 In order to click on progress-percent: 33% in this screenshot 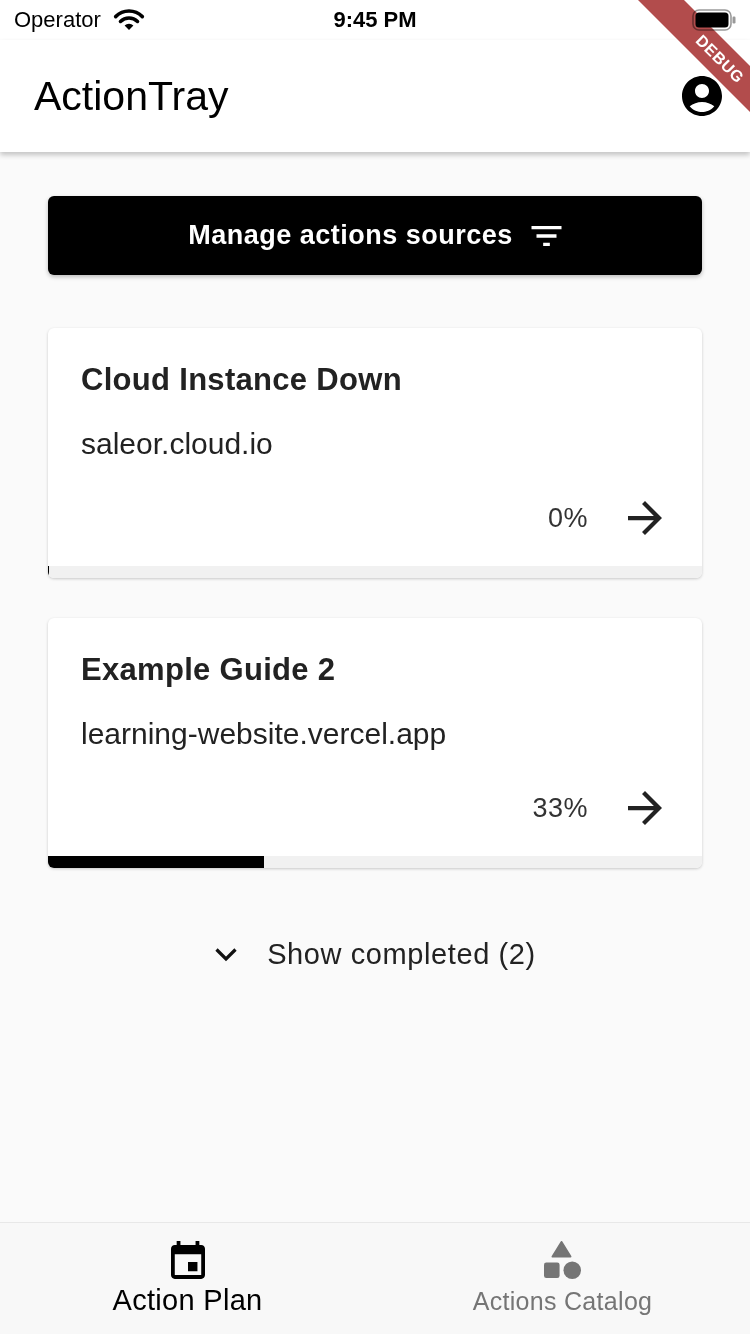, I will do `click(560, 808)`.